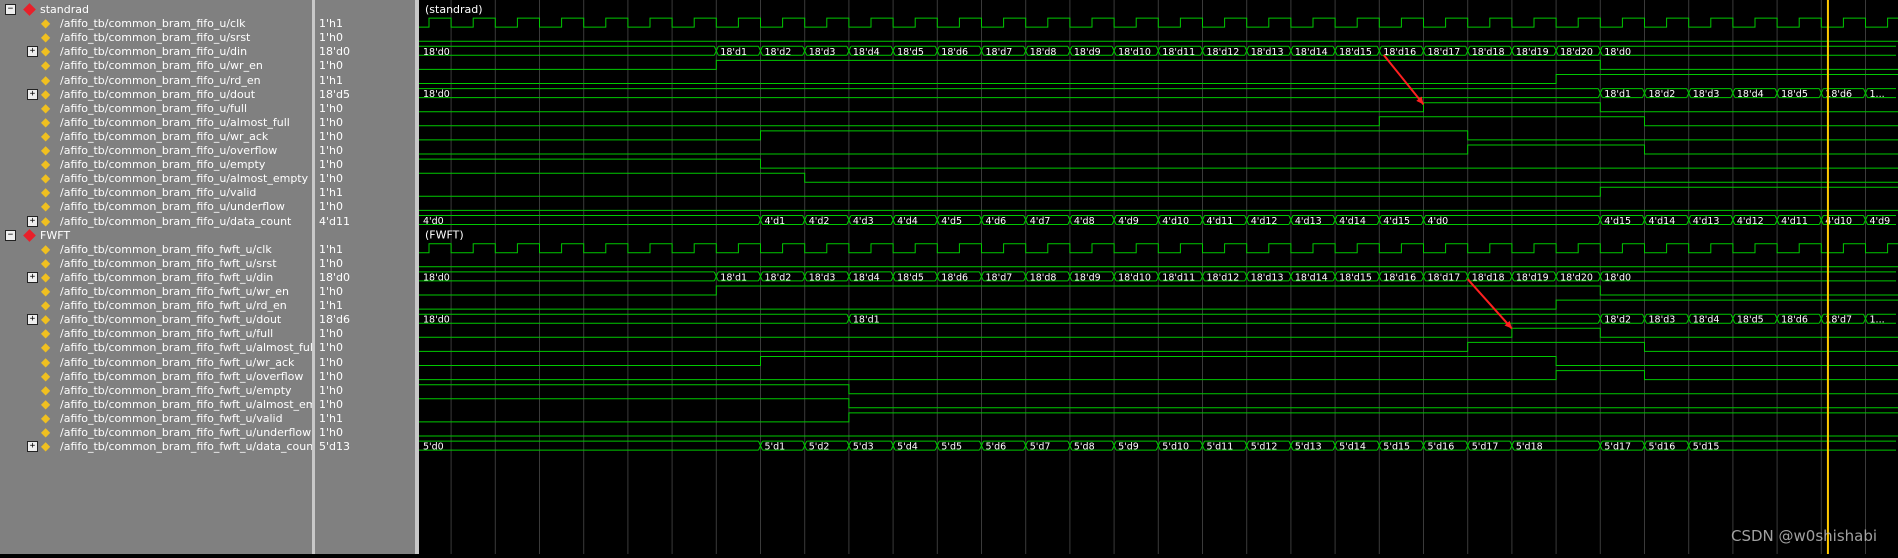 The width and height of the screenshot is (1898, 558). I want to click on bus-segment: 4'd1, so click(780, 221).